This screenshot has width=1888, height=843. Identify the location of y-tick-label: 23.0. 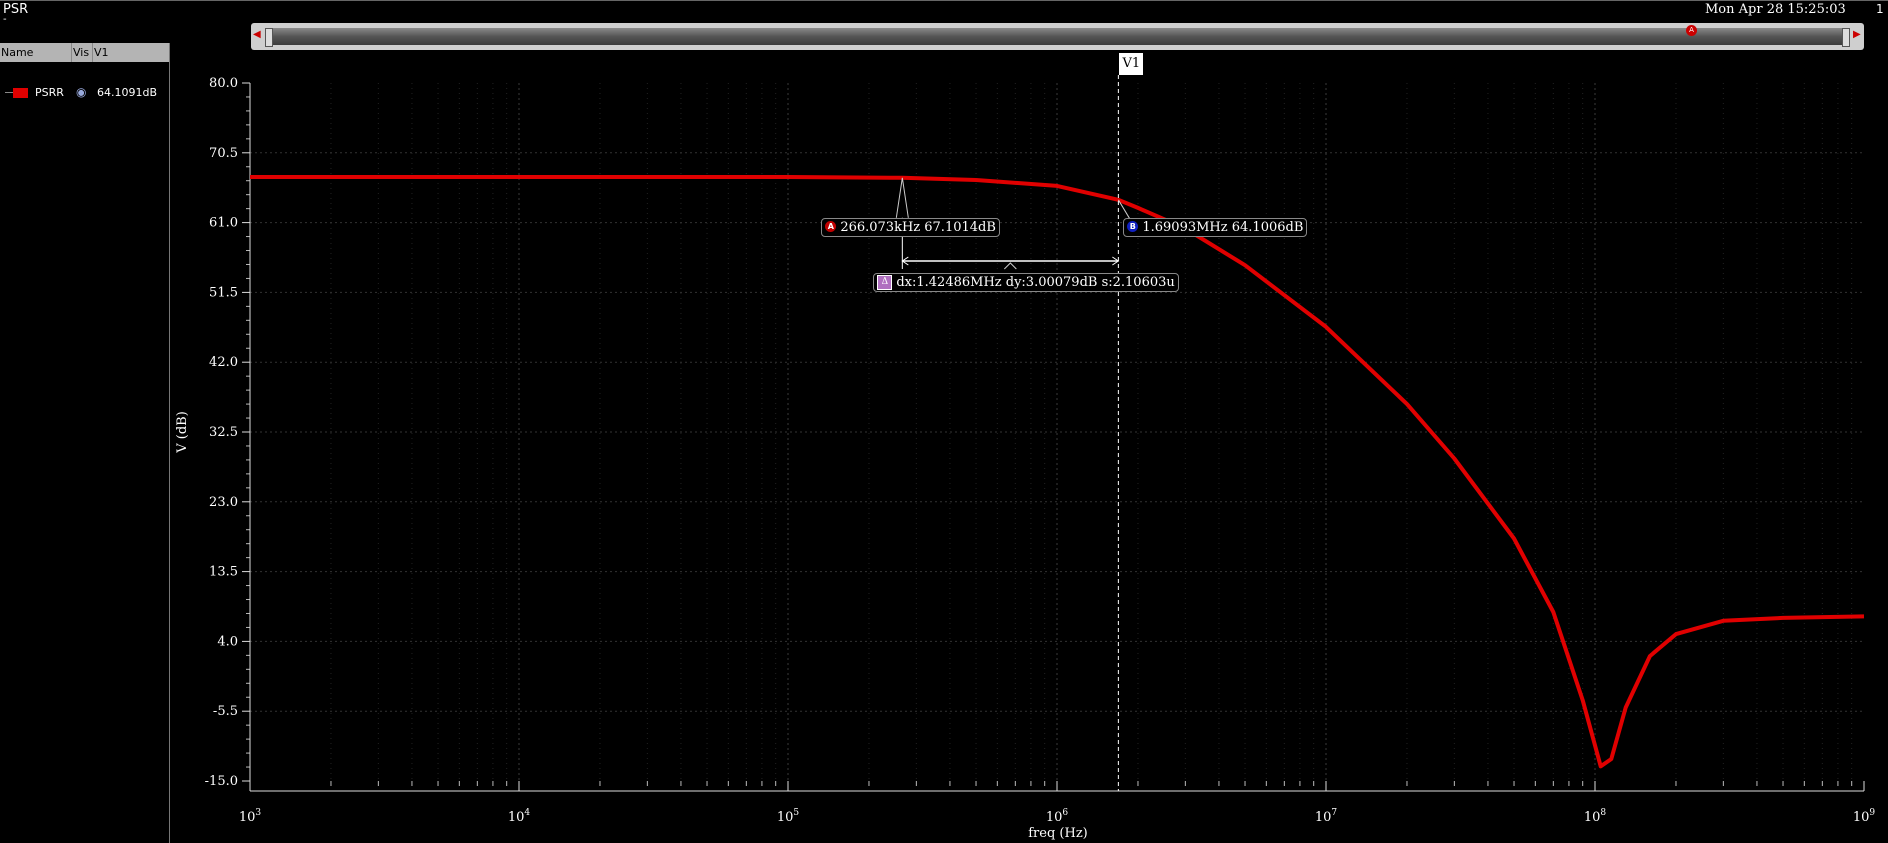
(223, 502).